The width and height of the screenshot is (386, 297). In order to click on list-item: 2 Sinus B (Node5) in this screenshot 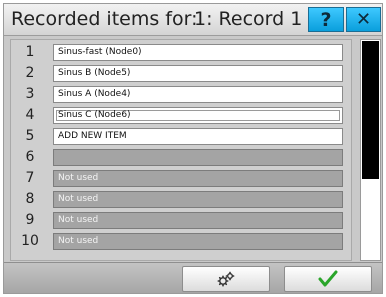, I will do `click(181, 74)`.